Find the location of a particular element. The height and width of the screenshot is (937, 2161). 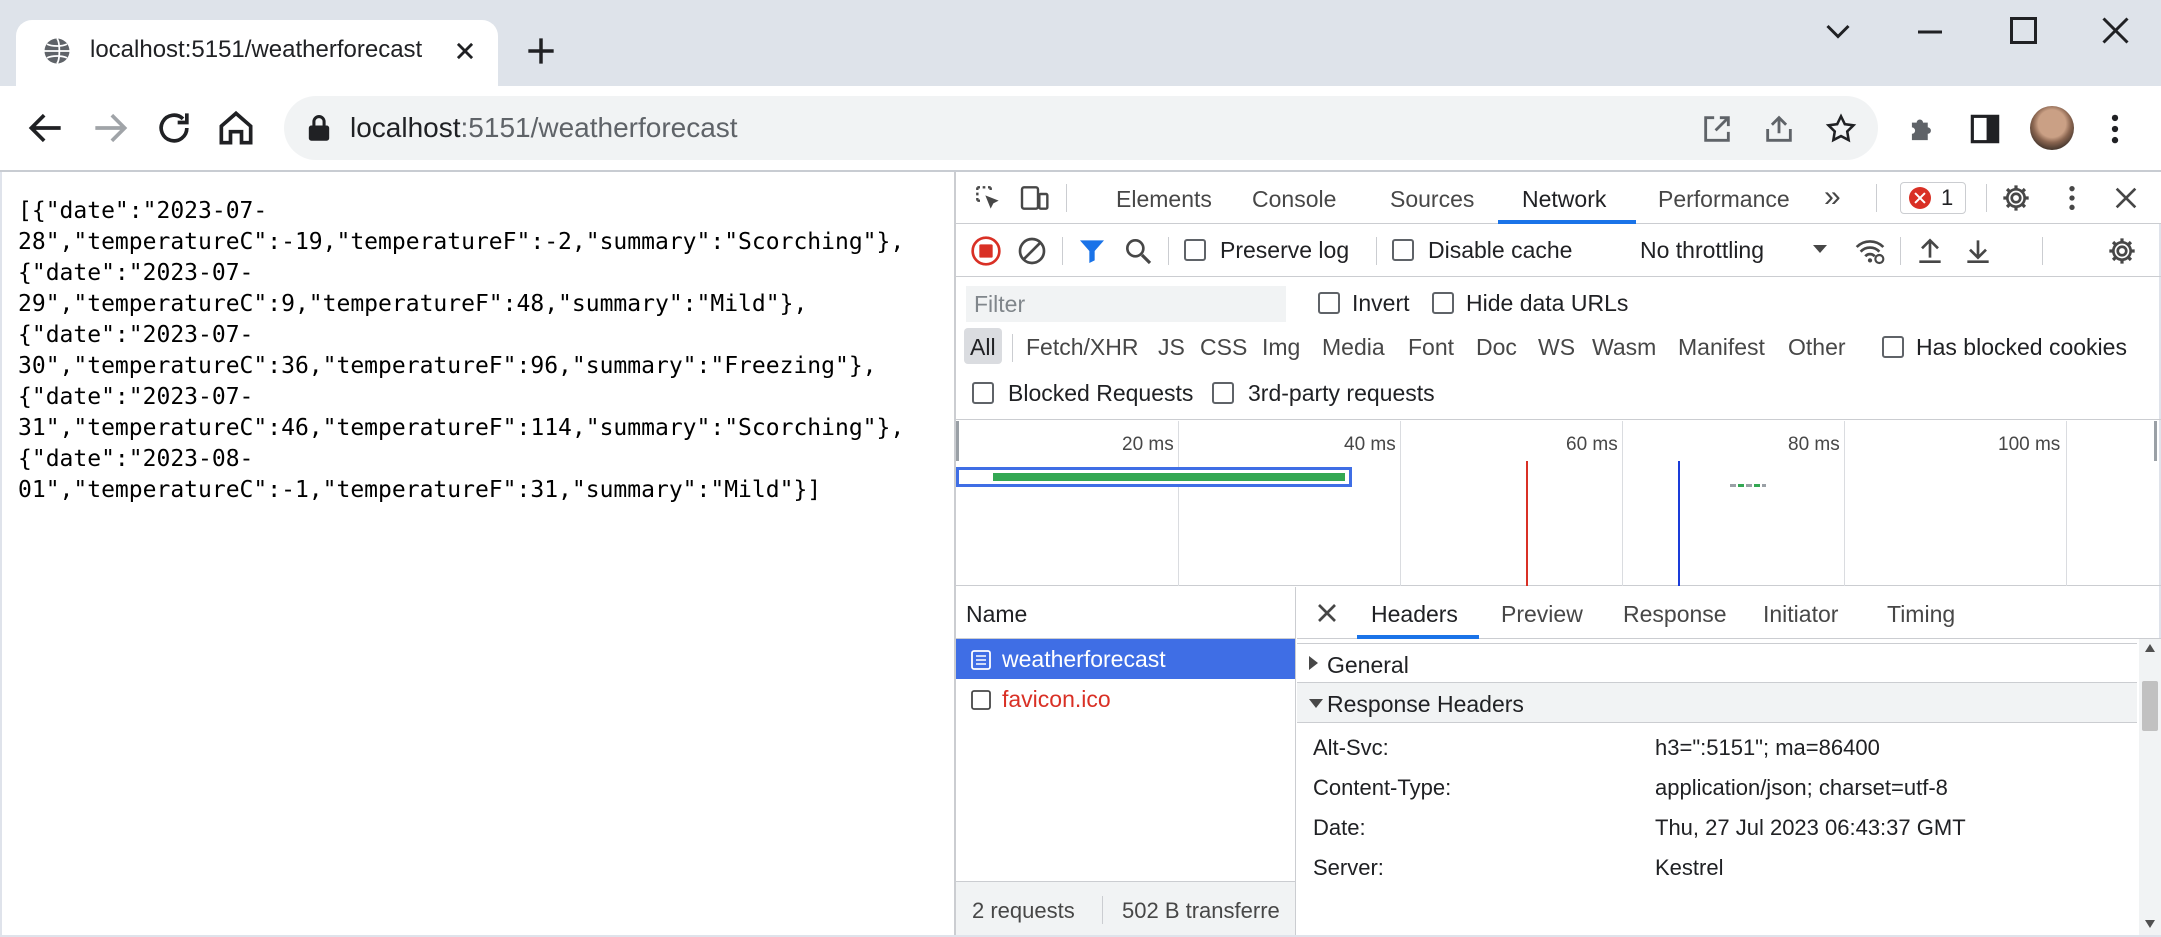

has-blocked-cookies-label: Has blocked cookies is located at coordinates (2021, 347).